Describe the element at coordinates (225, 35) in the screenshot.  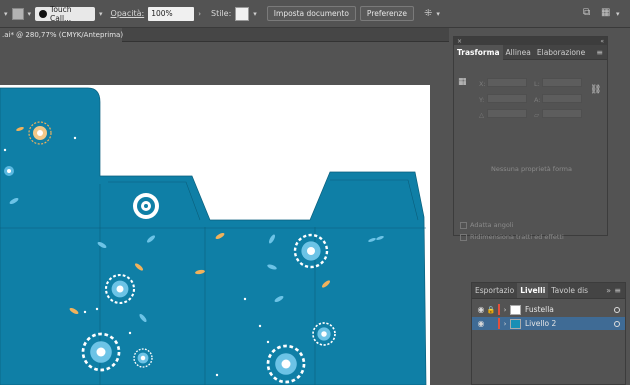
I see `document-tab-bar: .ai* @ 280,77% (CMYK/Anteprima)` at that location.